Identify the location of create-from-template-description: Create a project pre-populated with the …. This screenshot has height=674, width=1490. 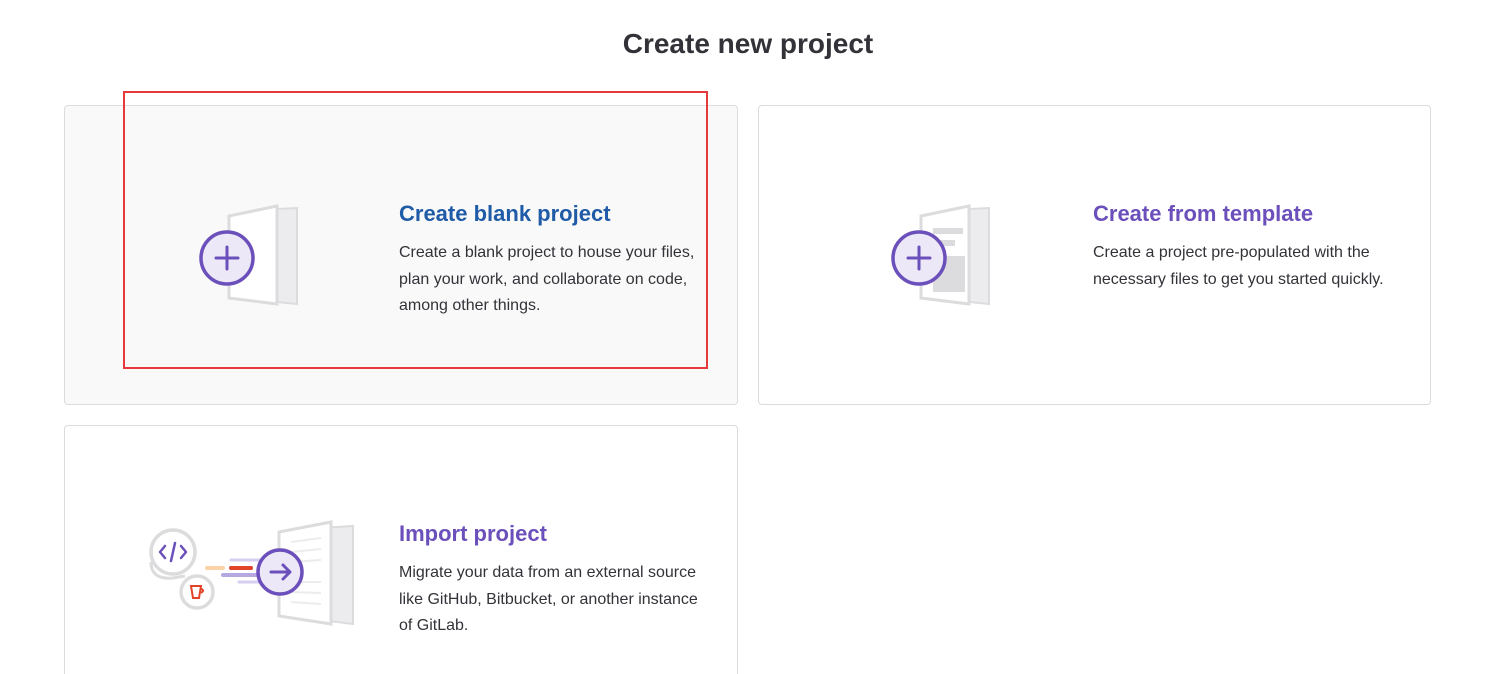
(1238, 266).